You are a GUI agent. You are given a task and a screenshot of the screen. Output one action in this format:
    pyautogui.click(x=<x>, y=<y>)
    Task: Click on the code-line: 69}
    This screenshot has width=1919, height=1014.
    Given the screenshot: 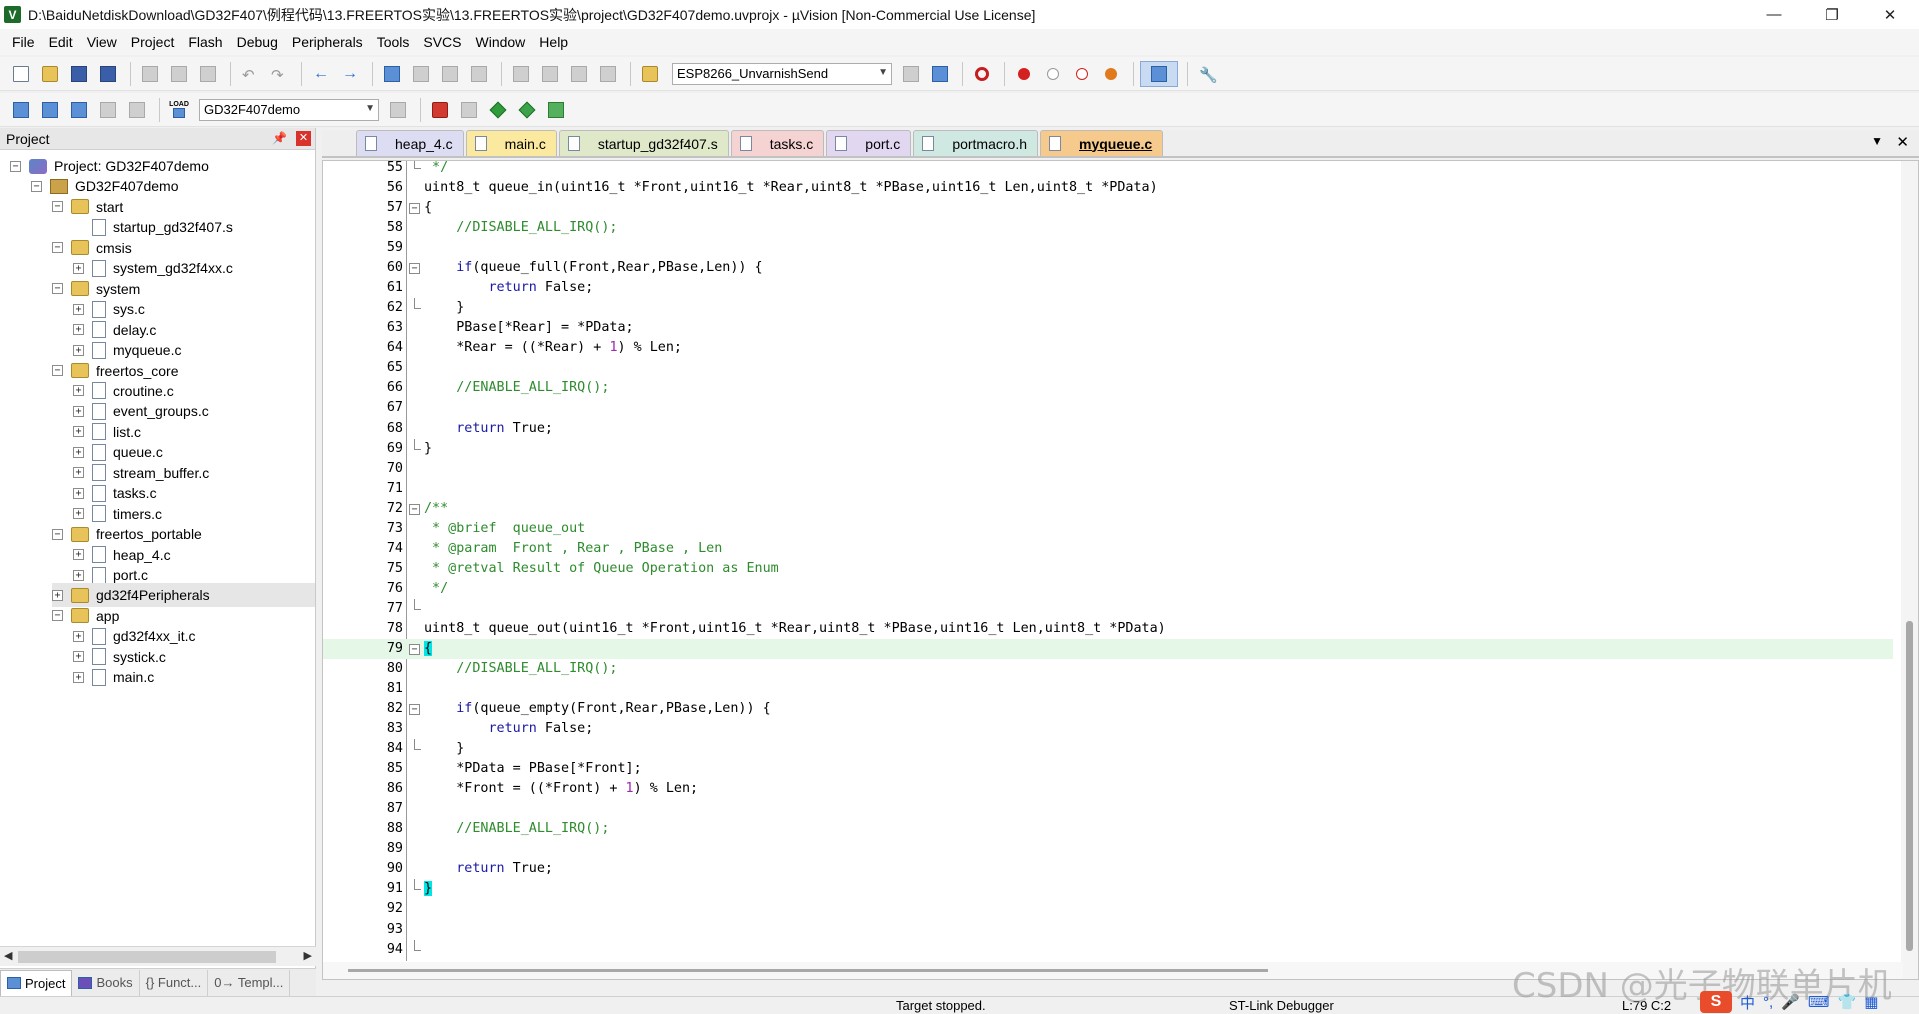 What is the action you would take?
    pyautogui.click(x=1108, y=448)
    